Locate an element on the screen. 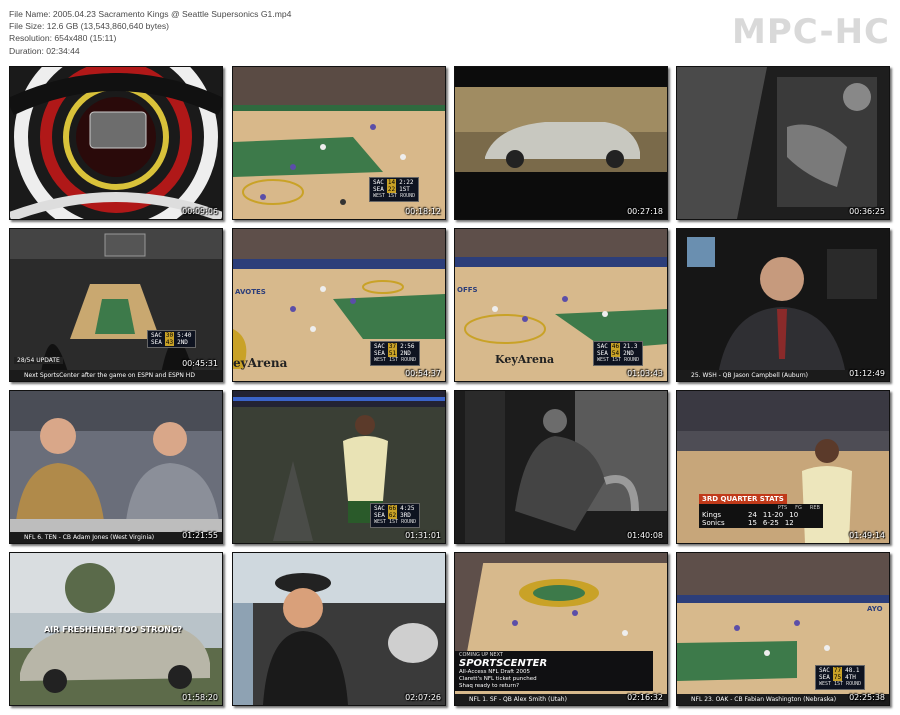 The image size is (900, 715). thumbnail-3: 00:27:18 is located at coordinates (561, 143).